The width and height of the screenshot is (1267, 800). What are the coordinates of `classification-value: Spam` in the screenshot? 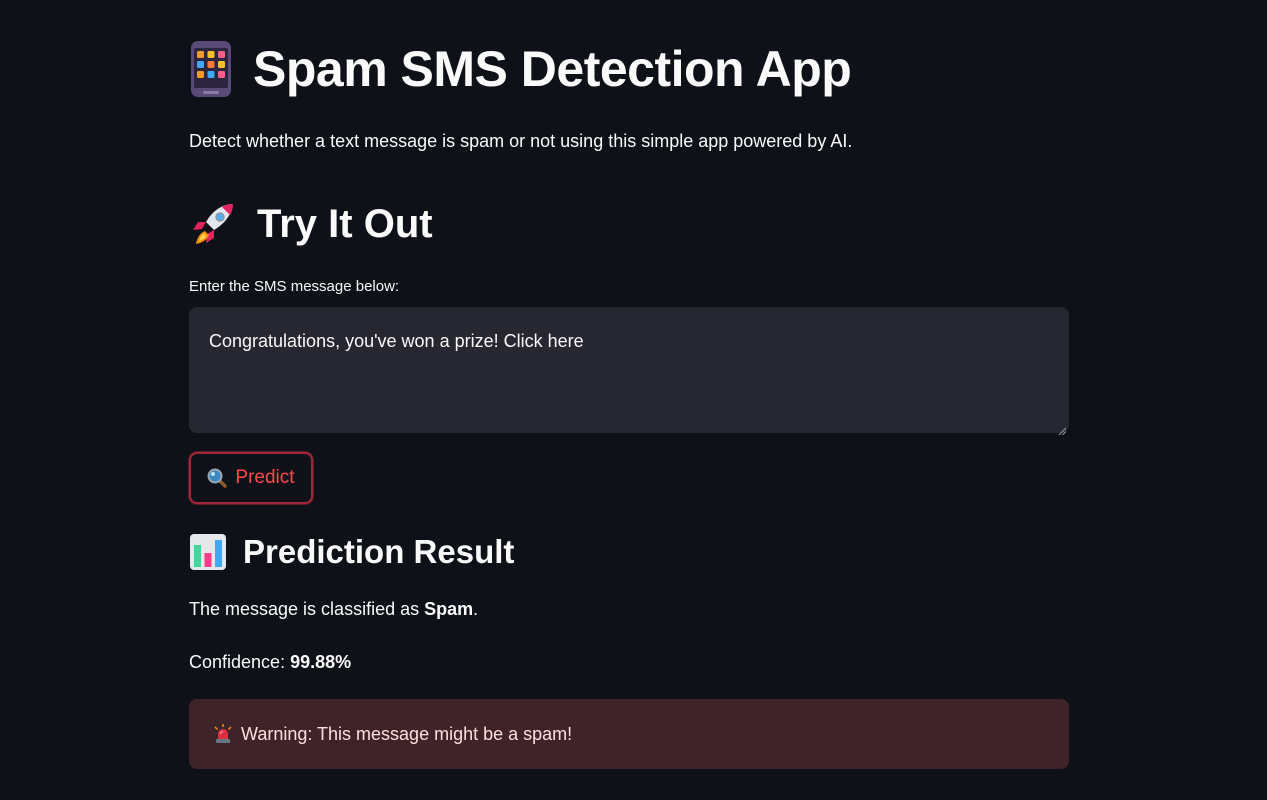 It's located at (449, 609).